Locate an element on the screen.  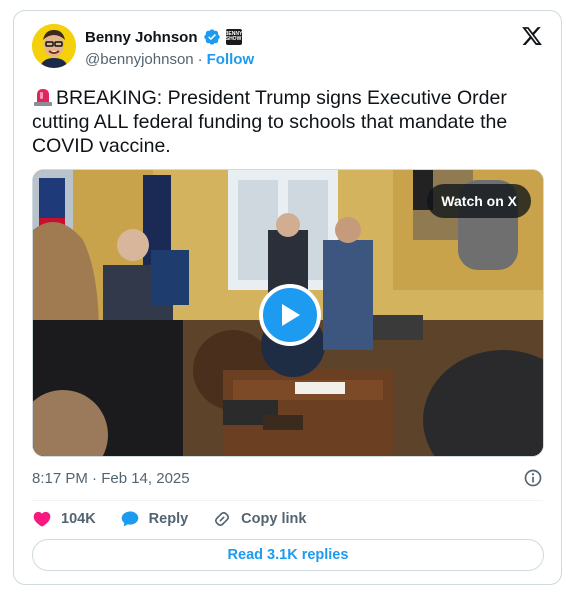
like-button: 104K is located at coordinates (64, 519).